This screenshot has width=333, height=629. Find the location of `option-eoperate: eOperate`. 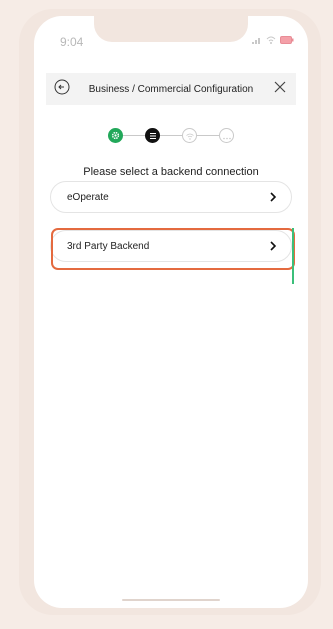

option-eoperate: eOperate is located at coordinates (171, 197).